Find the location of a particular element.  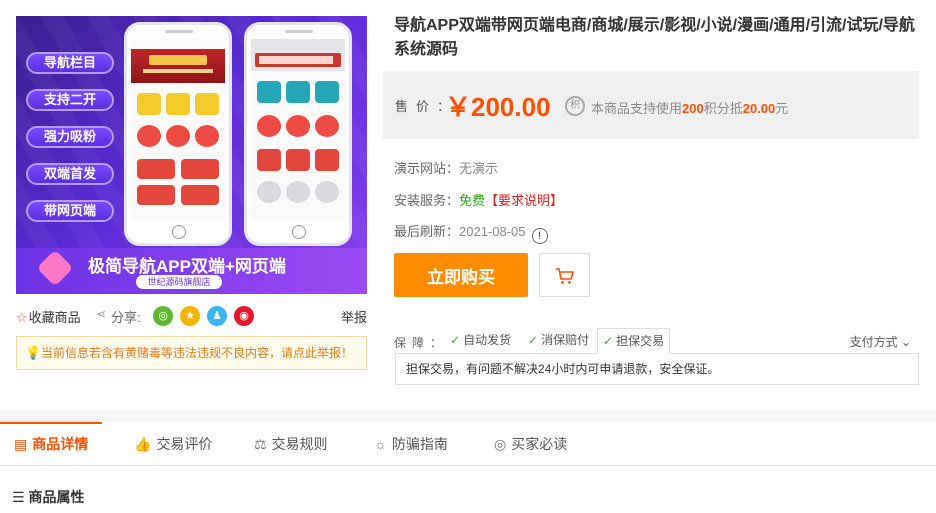

scale-icon: ⚖ is located at coordinates (260, 444).